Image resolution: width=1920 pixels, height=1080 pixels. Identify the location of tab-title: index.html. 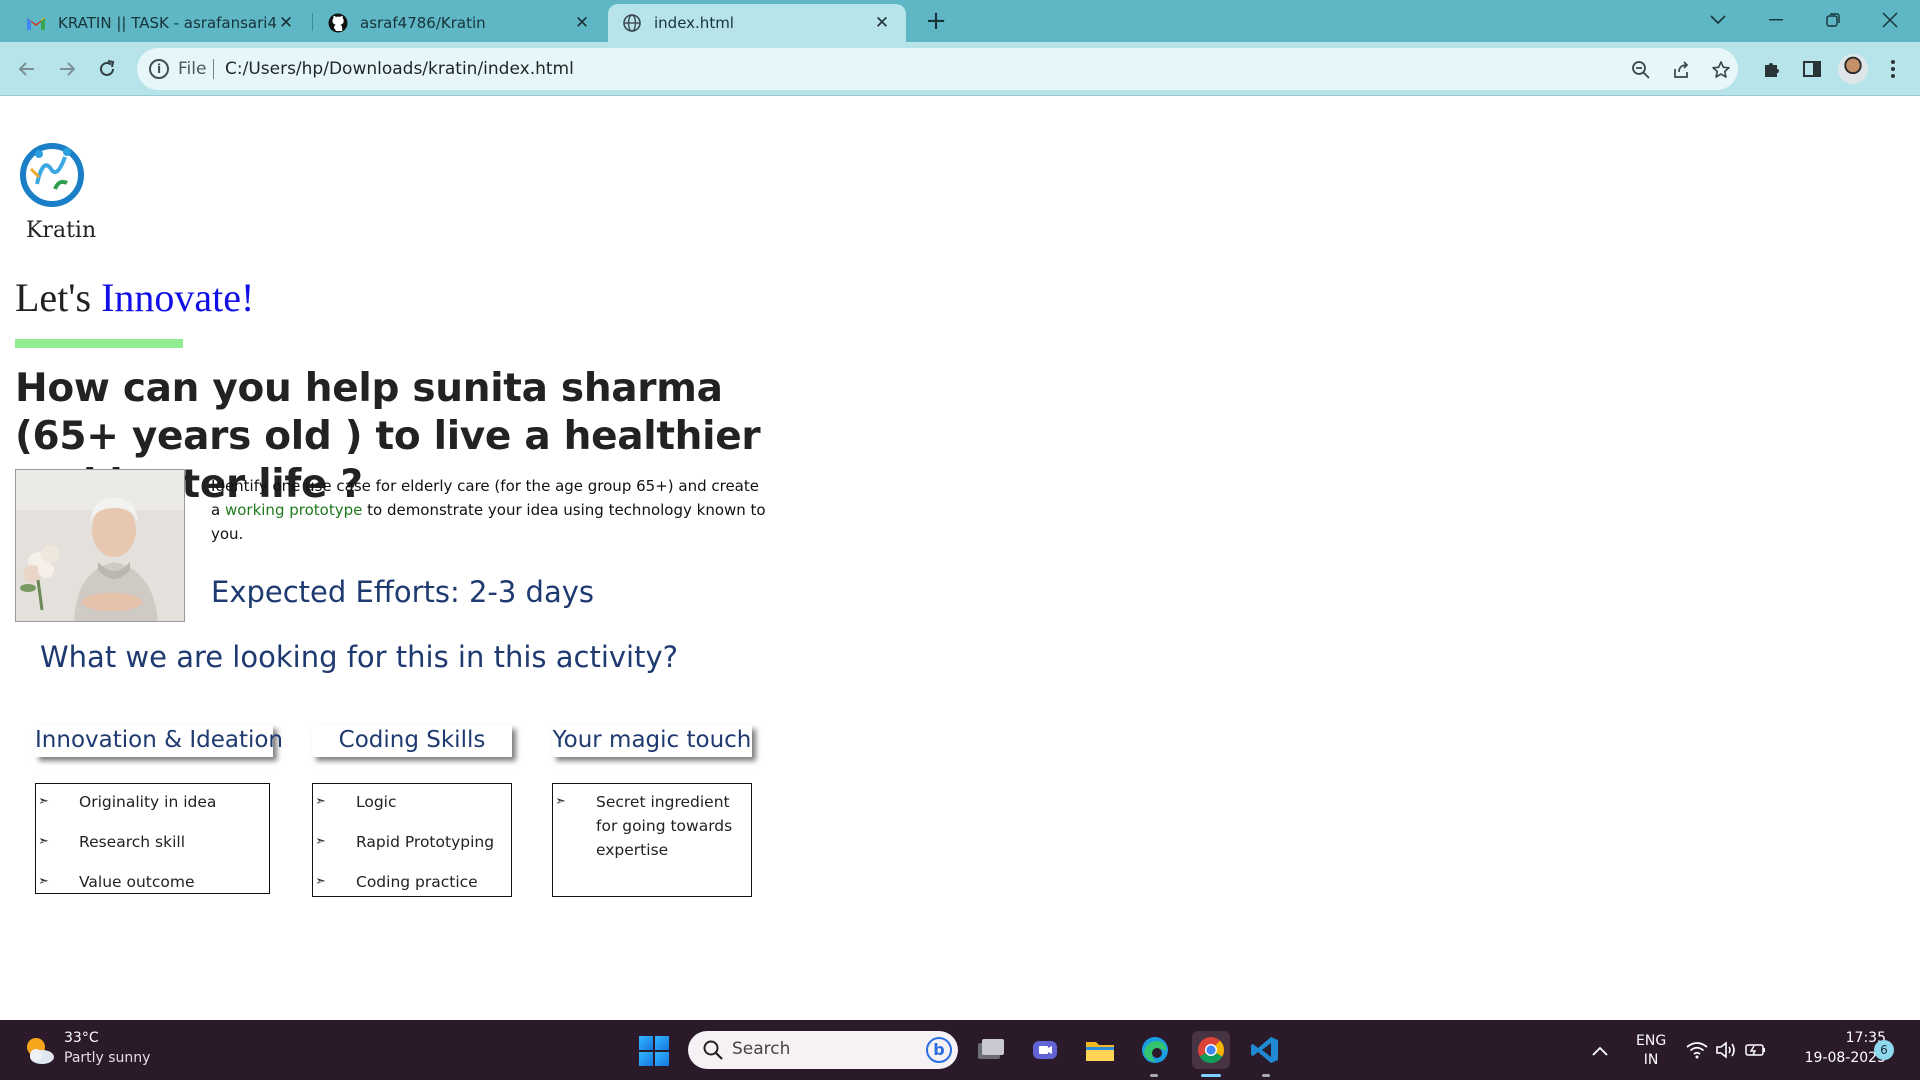
(694, 23).